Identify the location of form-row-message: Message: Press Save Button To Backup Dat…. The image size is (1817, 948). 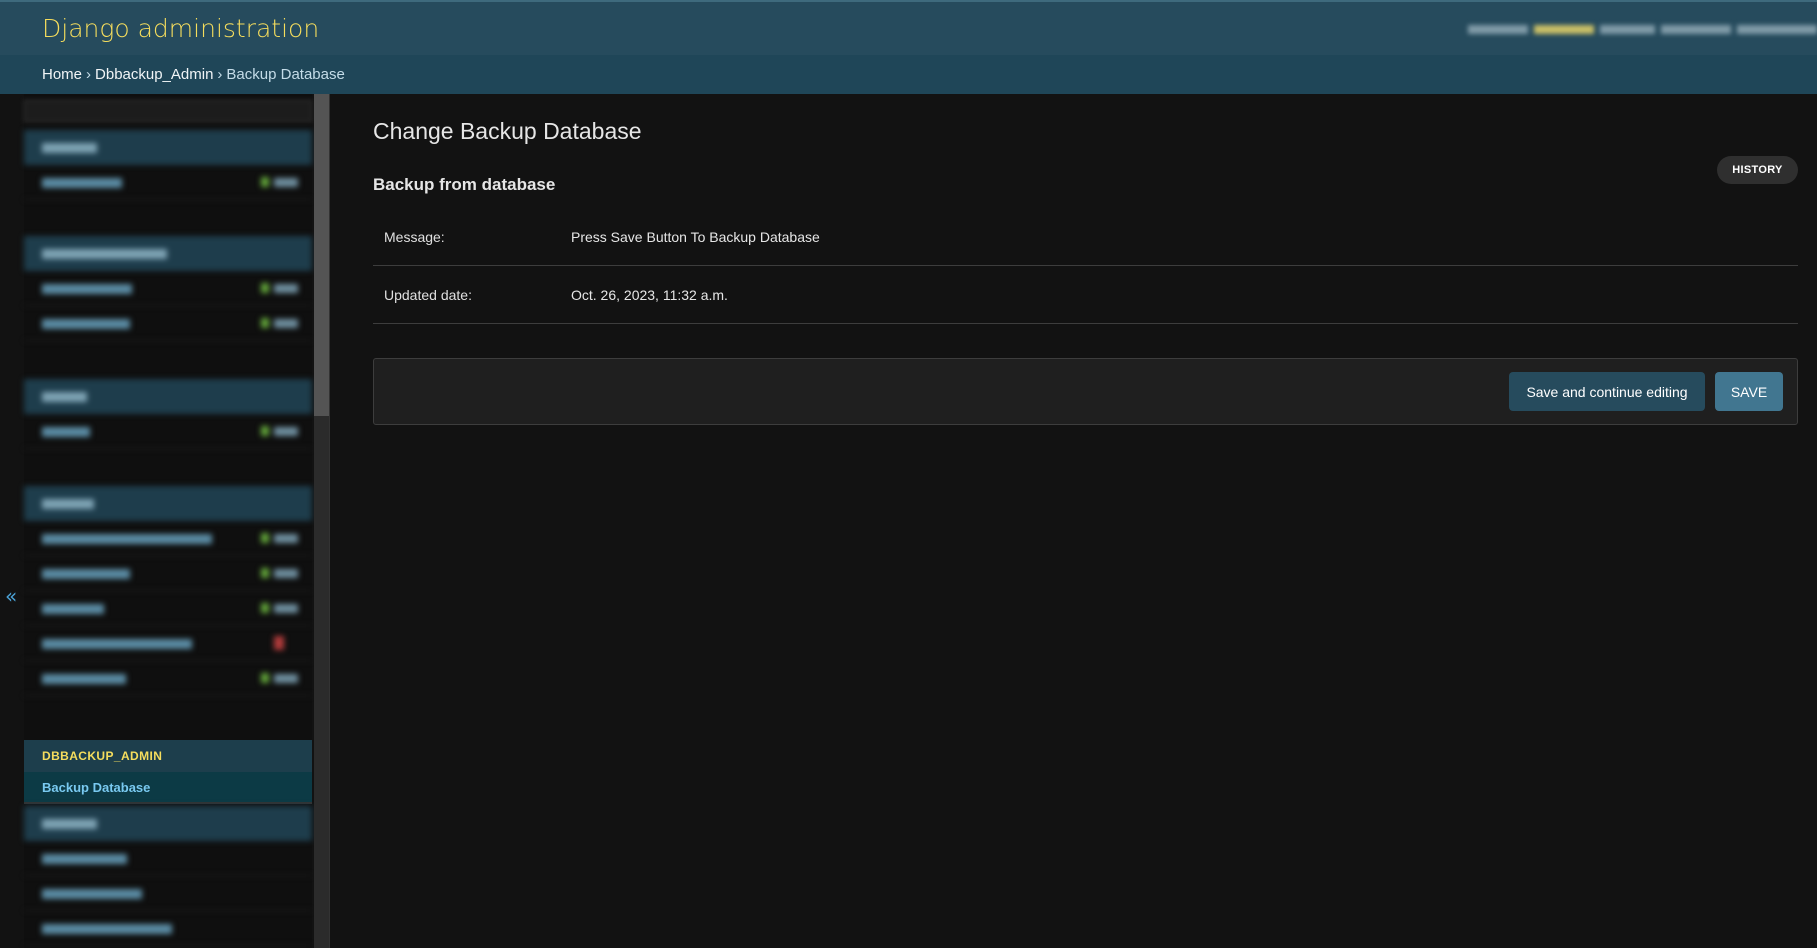
(1085, 237).